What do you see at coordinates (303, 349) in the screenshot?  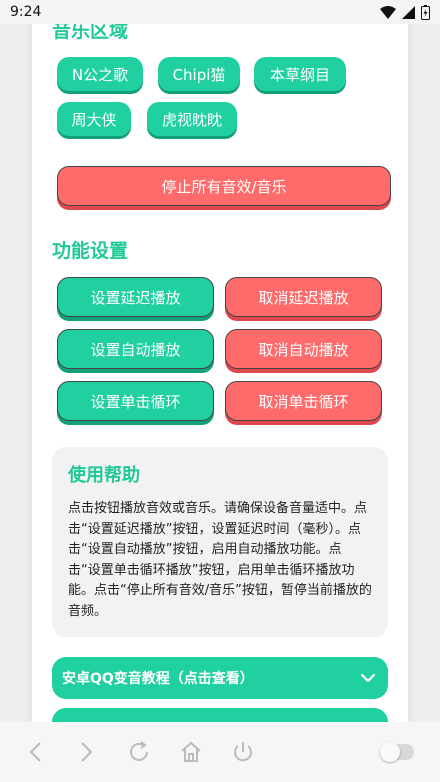 I see `cancel-auto-button: 取消自动播放` at bounding box center [303, 349].